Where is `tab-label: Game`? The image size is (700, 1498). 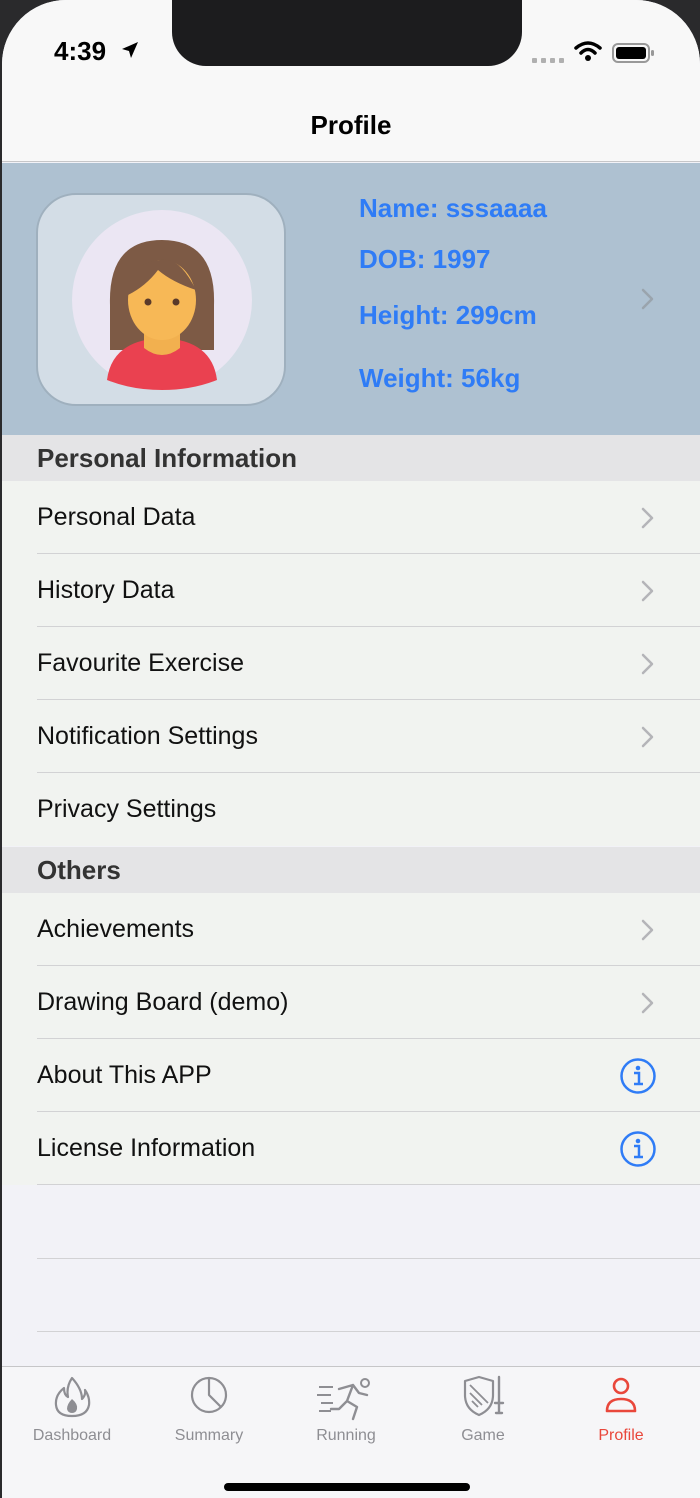
tab-label: Game is located at coordinates (483, 1435).